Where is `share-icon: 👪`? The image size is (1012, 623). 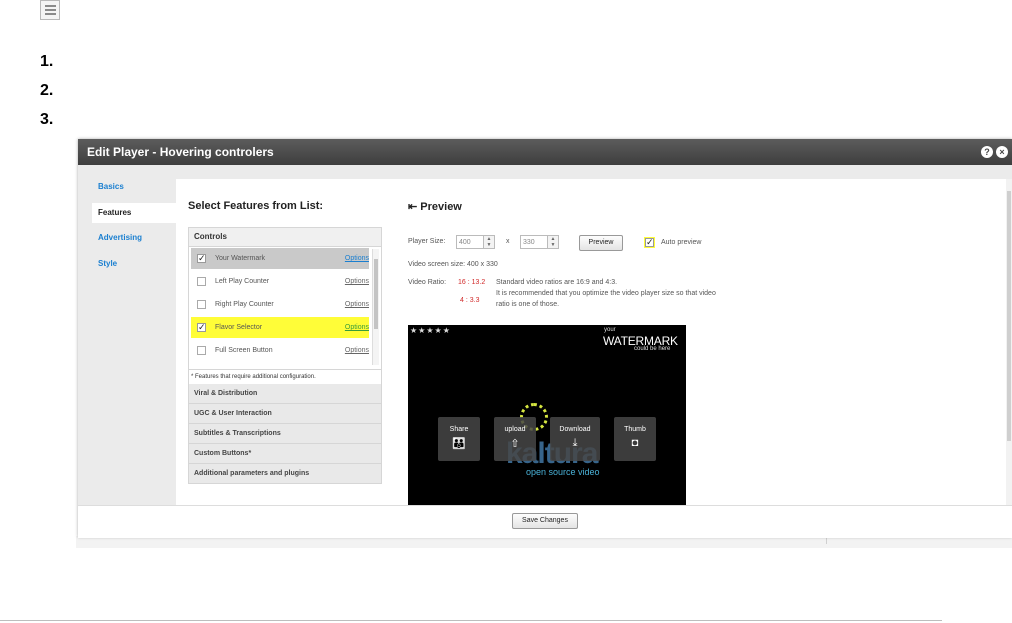
share-icon: 👪 is located at coordinates (459, 444).